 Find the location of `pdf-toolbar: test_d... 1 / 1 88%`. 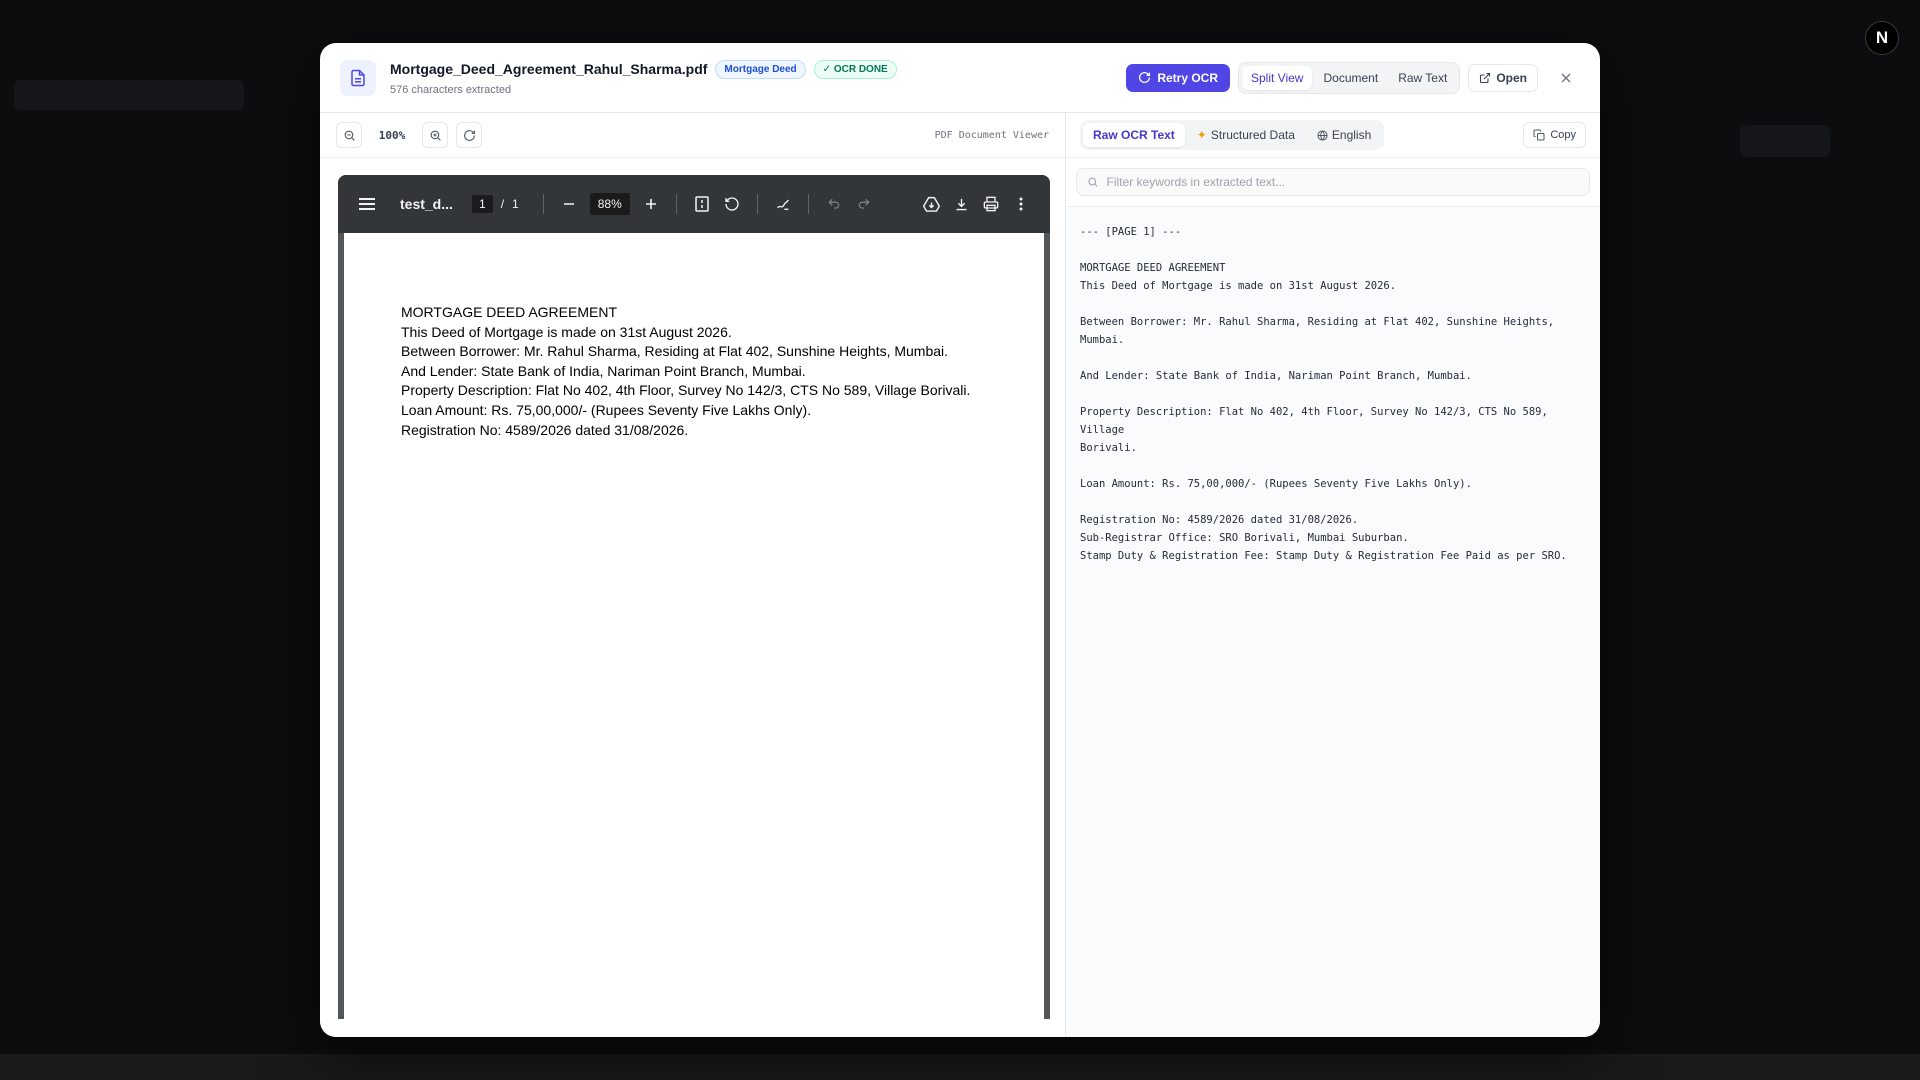

pdf-toolbar: test_d... 1 / 1 88% is located at coordinates (694, 204).